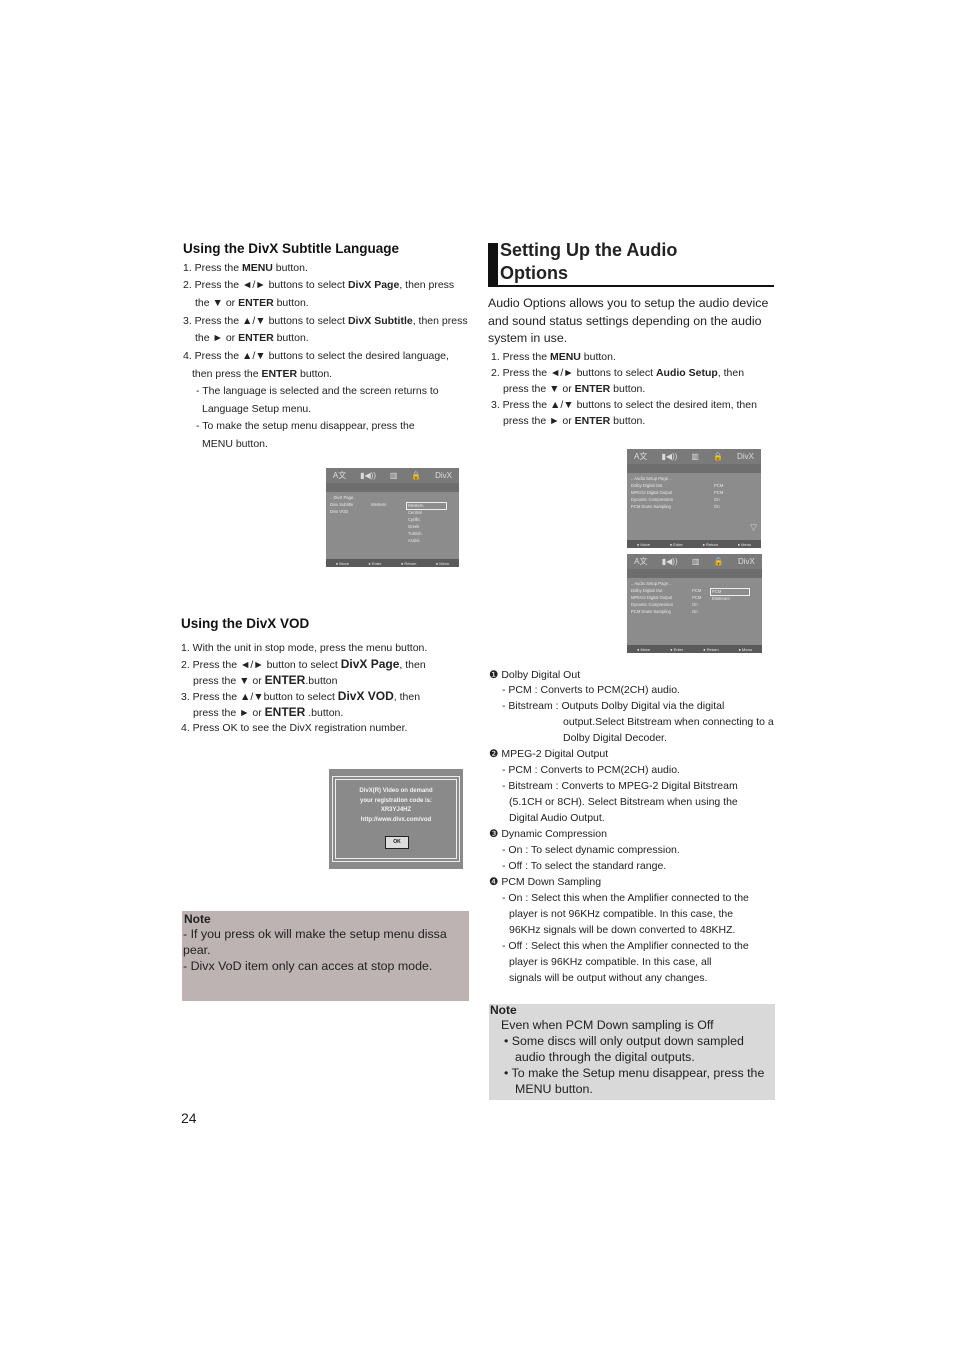  Describe the element at coordinates (373, 285) in the screenshot. I see `bold-term: DivX Page` at that location.